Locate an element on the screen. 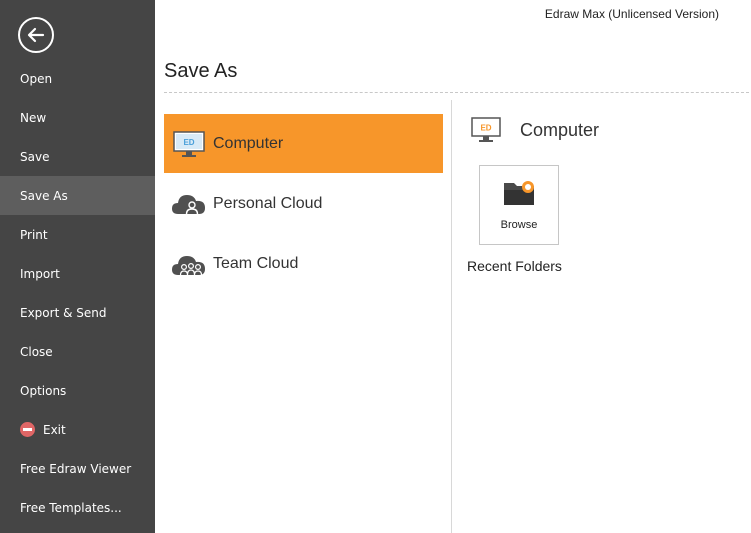  page-title: Save As is located at coordinates (201, 71).